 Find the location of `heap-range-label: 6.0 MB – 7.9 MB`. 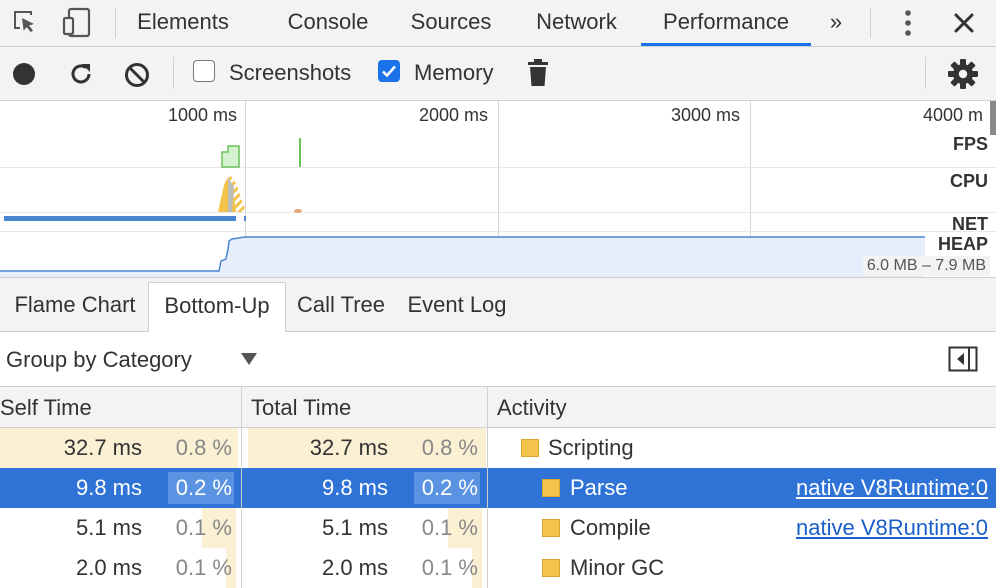

heap-range-label: 6.0 MB – 7.9 MB is located at coordinates (926, 266).